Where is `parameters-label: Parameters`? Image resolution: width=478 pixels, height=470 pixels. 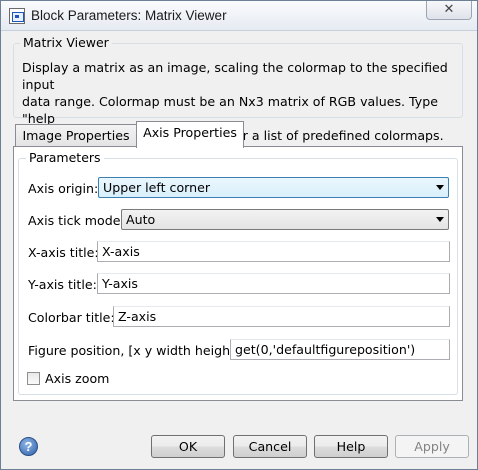
parameters-label: Parameters is located at coordinates (65, 158).